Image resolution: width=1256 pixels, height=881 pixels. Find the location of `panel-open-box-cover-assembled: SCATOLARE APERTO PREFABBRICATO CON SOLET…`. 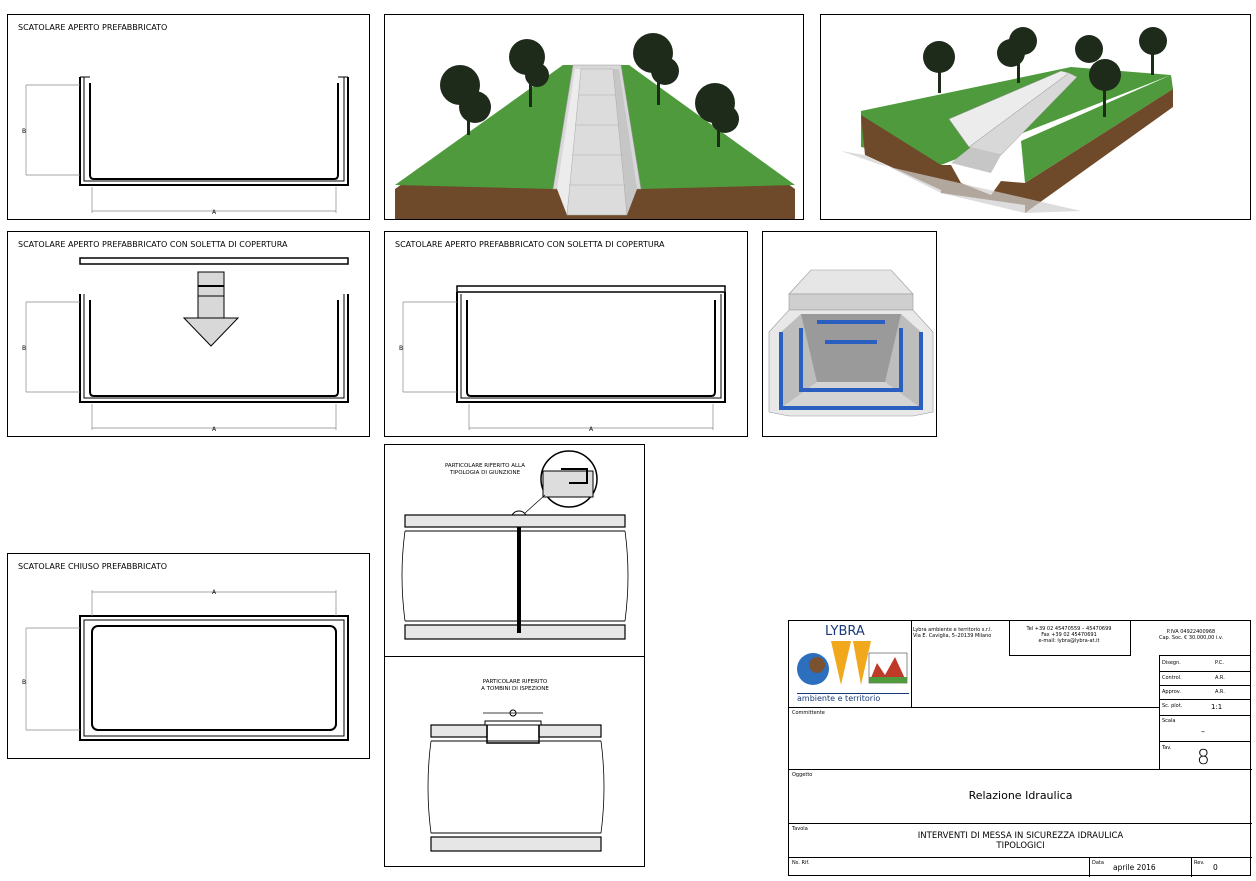

panel-open-box-cover-assembled: SCATOLARE APERTO PREFABBRICATO CON SOLET… is located at coordinates (566, 334).